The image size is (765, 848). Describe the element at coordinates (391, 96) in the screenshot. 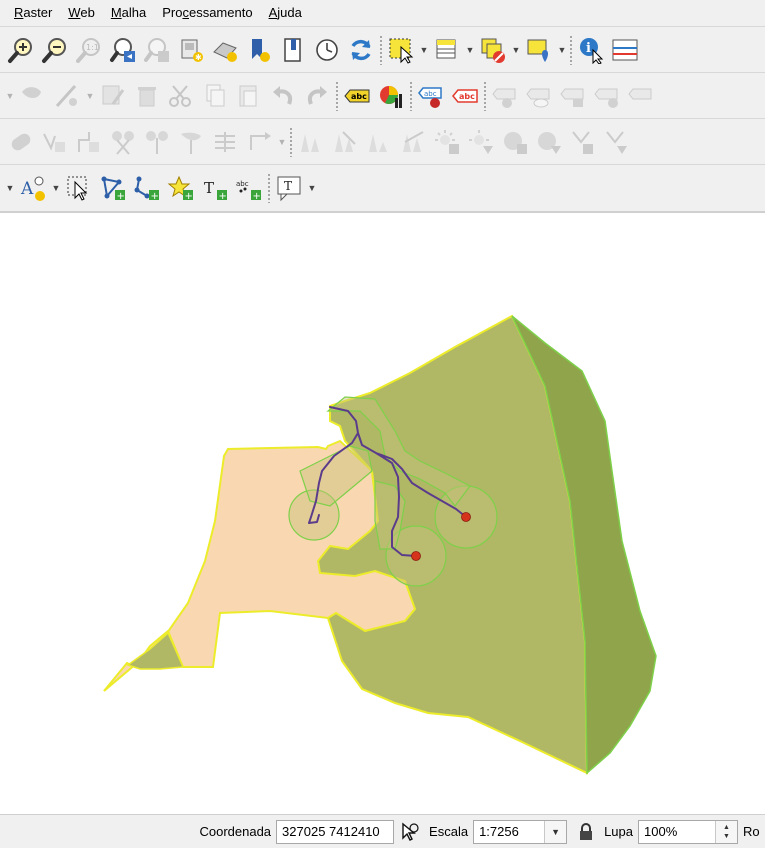

I see `layer-diagram-button` at that location.